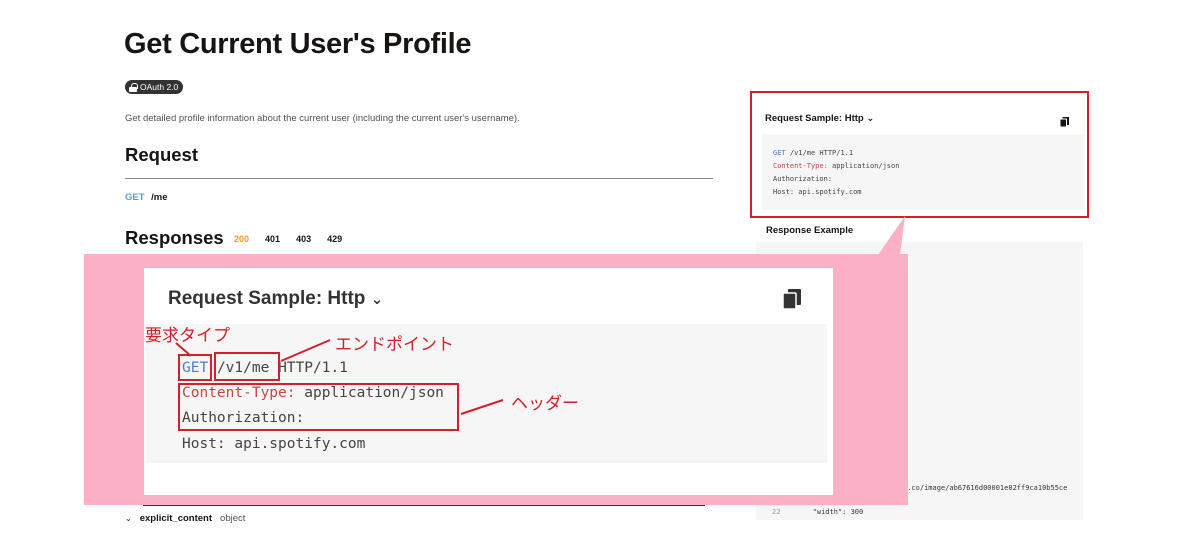  I want to click on code-protocol: HTTP/1.1, so click(836, 153).